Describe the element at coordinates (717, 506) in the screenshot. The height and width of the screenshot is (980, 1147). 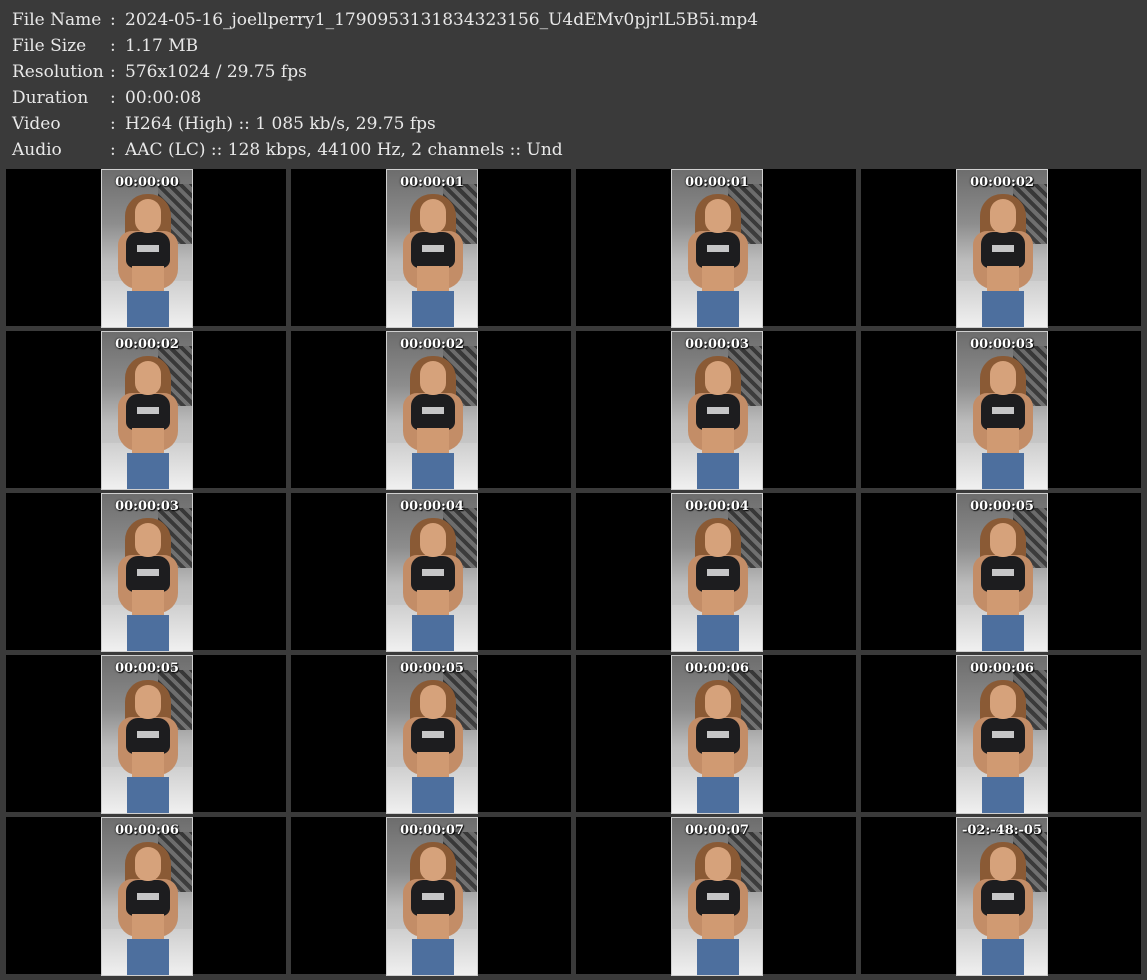
I see `frame-timestamp: 00:00:04` at that location.